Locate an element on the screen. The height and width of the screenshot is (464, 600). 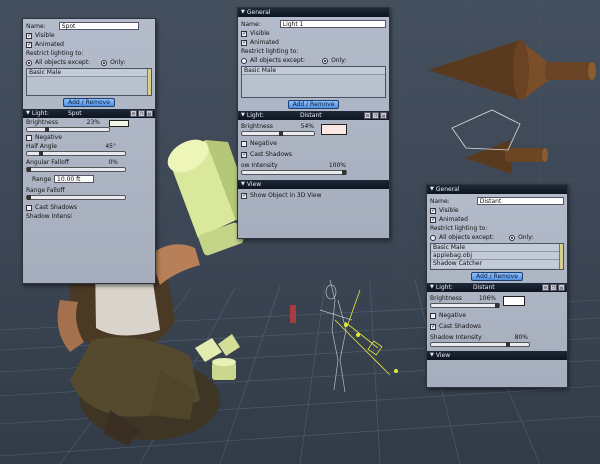
range-falloff-slider is located at coordinates (76, 197).